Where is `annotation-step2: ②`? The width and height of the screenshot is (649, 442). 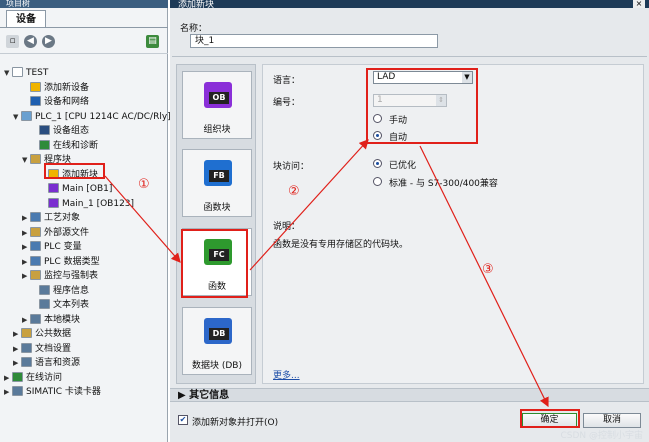
annotation-step2: ② is located at coordinates (294, 191).